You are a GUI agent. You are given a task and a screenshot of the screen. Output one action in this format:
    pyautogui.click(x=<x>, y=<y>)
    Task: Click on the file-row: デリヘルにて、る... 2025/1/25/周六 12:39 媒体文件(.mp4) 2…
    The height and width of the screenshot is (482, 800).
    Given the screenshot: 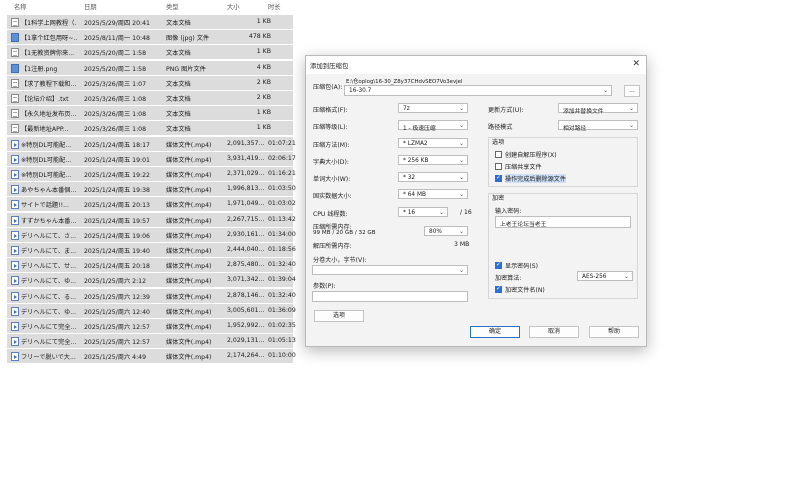 What is the action you would take?
    pyautogui.click(x=151, y=295)
    